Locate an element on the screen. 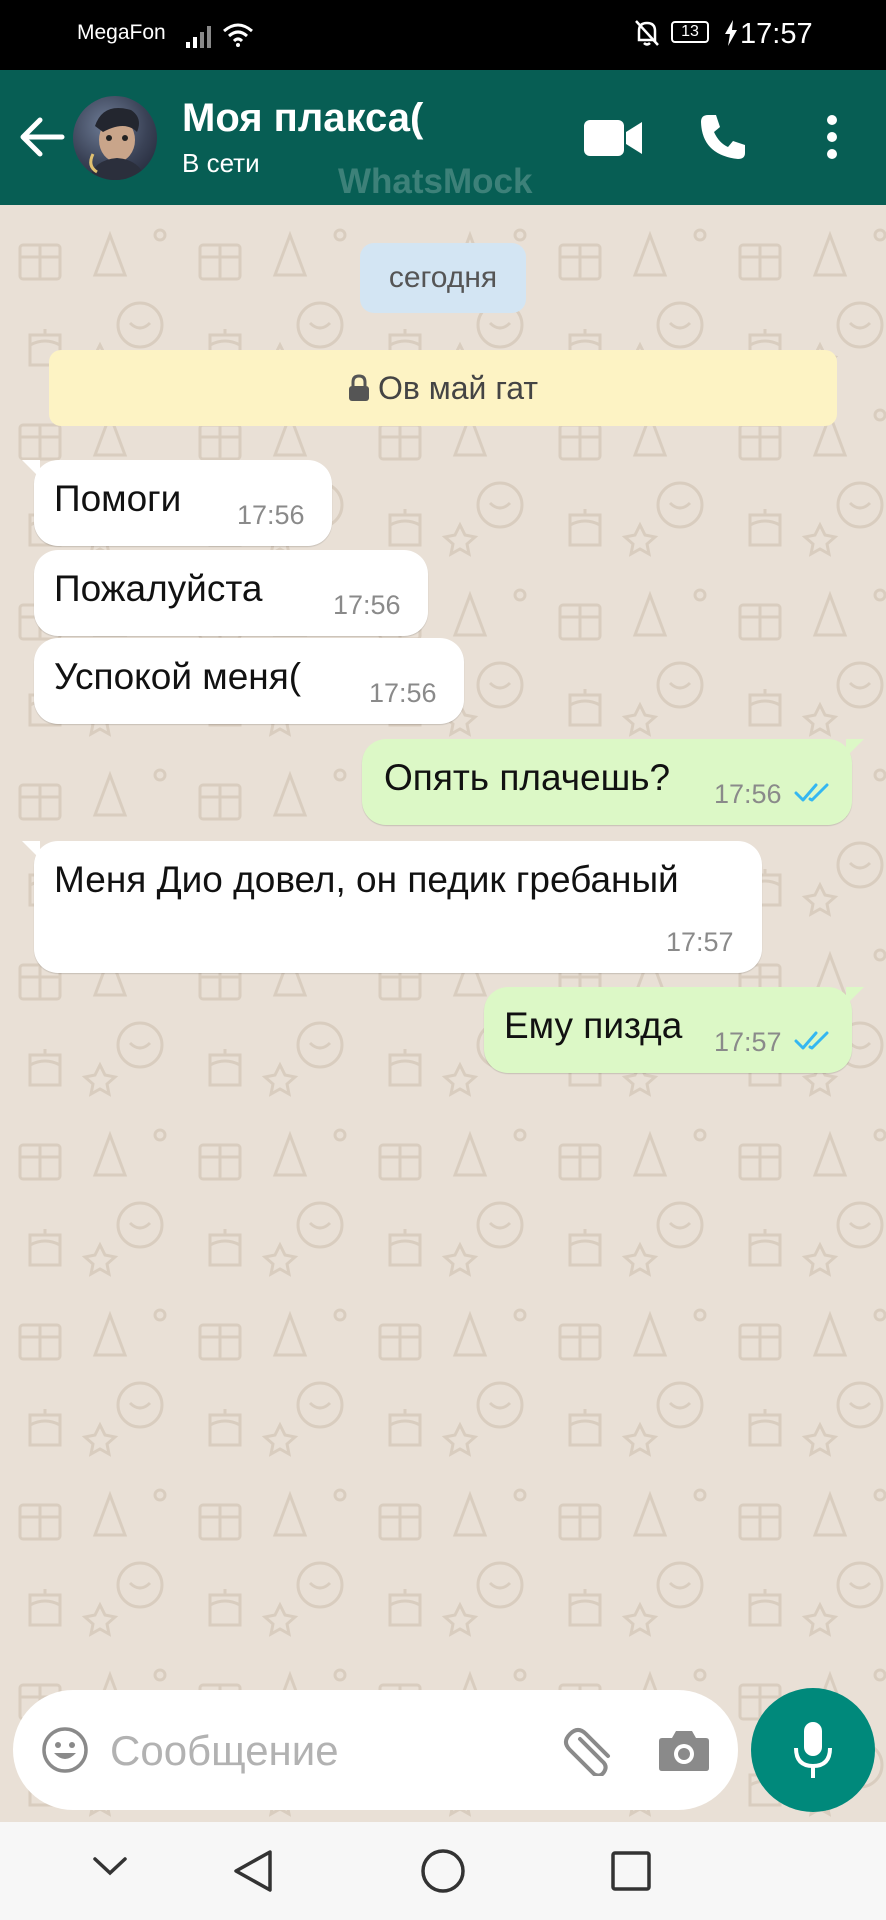 Image resolution: width=886 pixels, height=1920 pixels. nav-back-icon is located at coordinates (253, 1871).